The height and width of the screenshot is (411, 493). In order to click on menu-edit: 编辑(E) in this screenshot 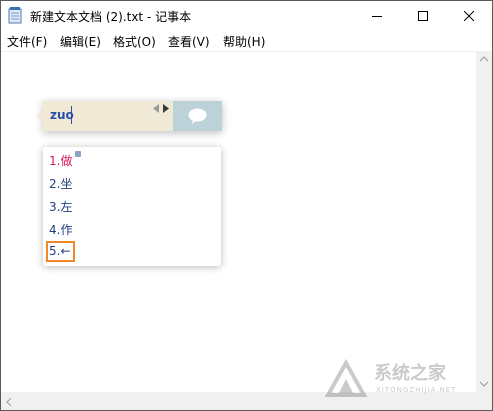, I will do `click(80, 41)`.